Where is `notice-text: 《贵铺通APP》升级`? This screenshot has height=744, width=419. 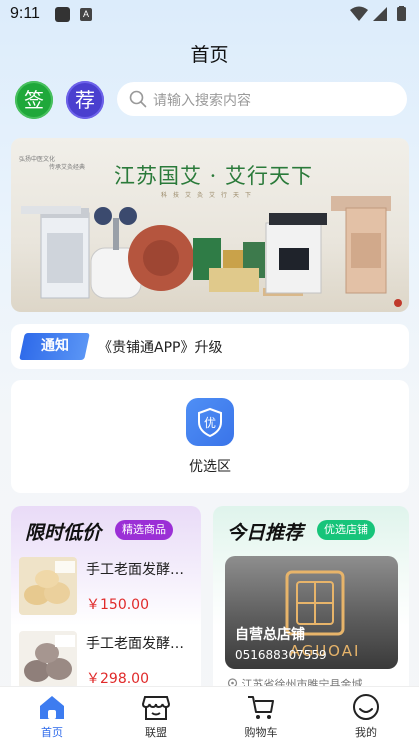
notice-text: 《贵铺通APP》升级 is located at coordinates (160, 348).